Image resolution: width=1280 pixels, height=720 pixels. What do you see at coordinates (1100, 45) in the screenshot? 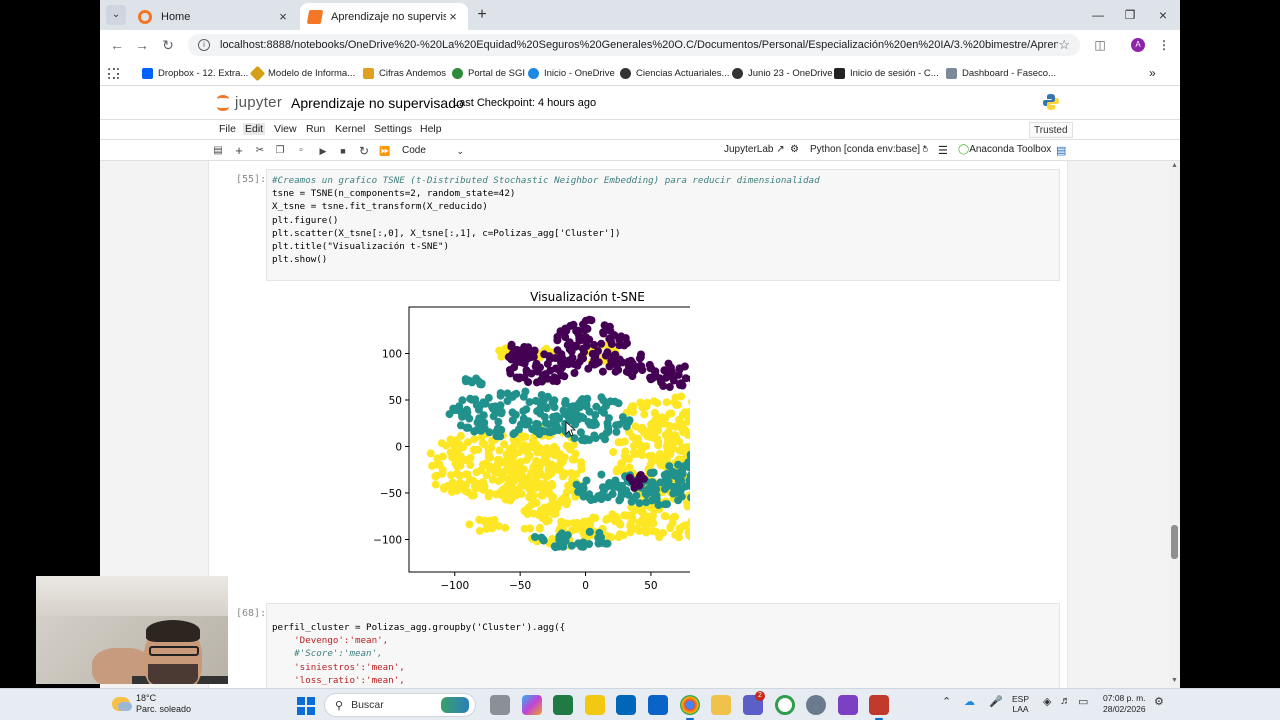
I see `extensions-icon: ◫` at bounding box center [1100, 45].